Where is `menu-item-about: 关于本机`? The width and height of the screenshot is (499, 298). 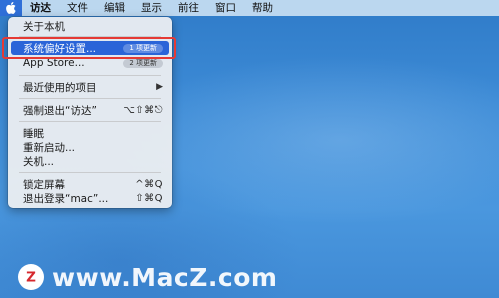 menu-item-about: 关于本机 is located at coordinates (90, 26).